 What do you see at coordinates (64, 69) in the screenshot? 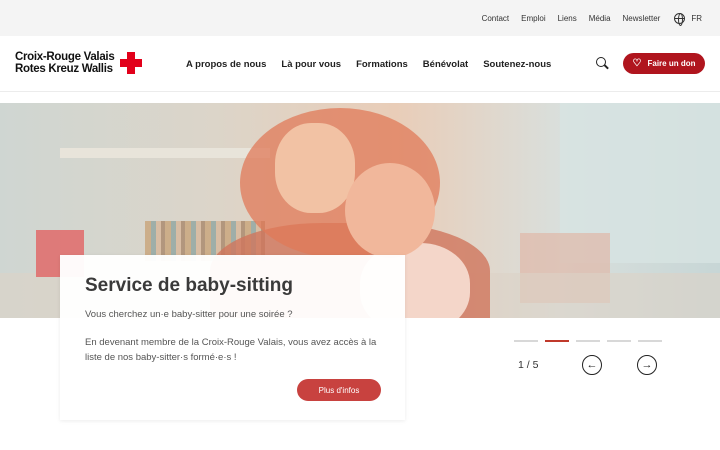
I see `logo-line-2: Rotes Kreuz Wallis` at bounding box center [64, 69].